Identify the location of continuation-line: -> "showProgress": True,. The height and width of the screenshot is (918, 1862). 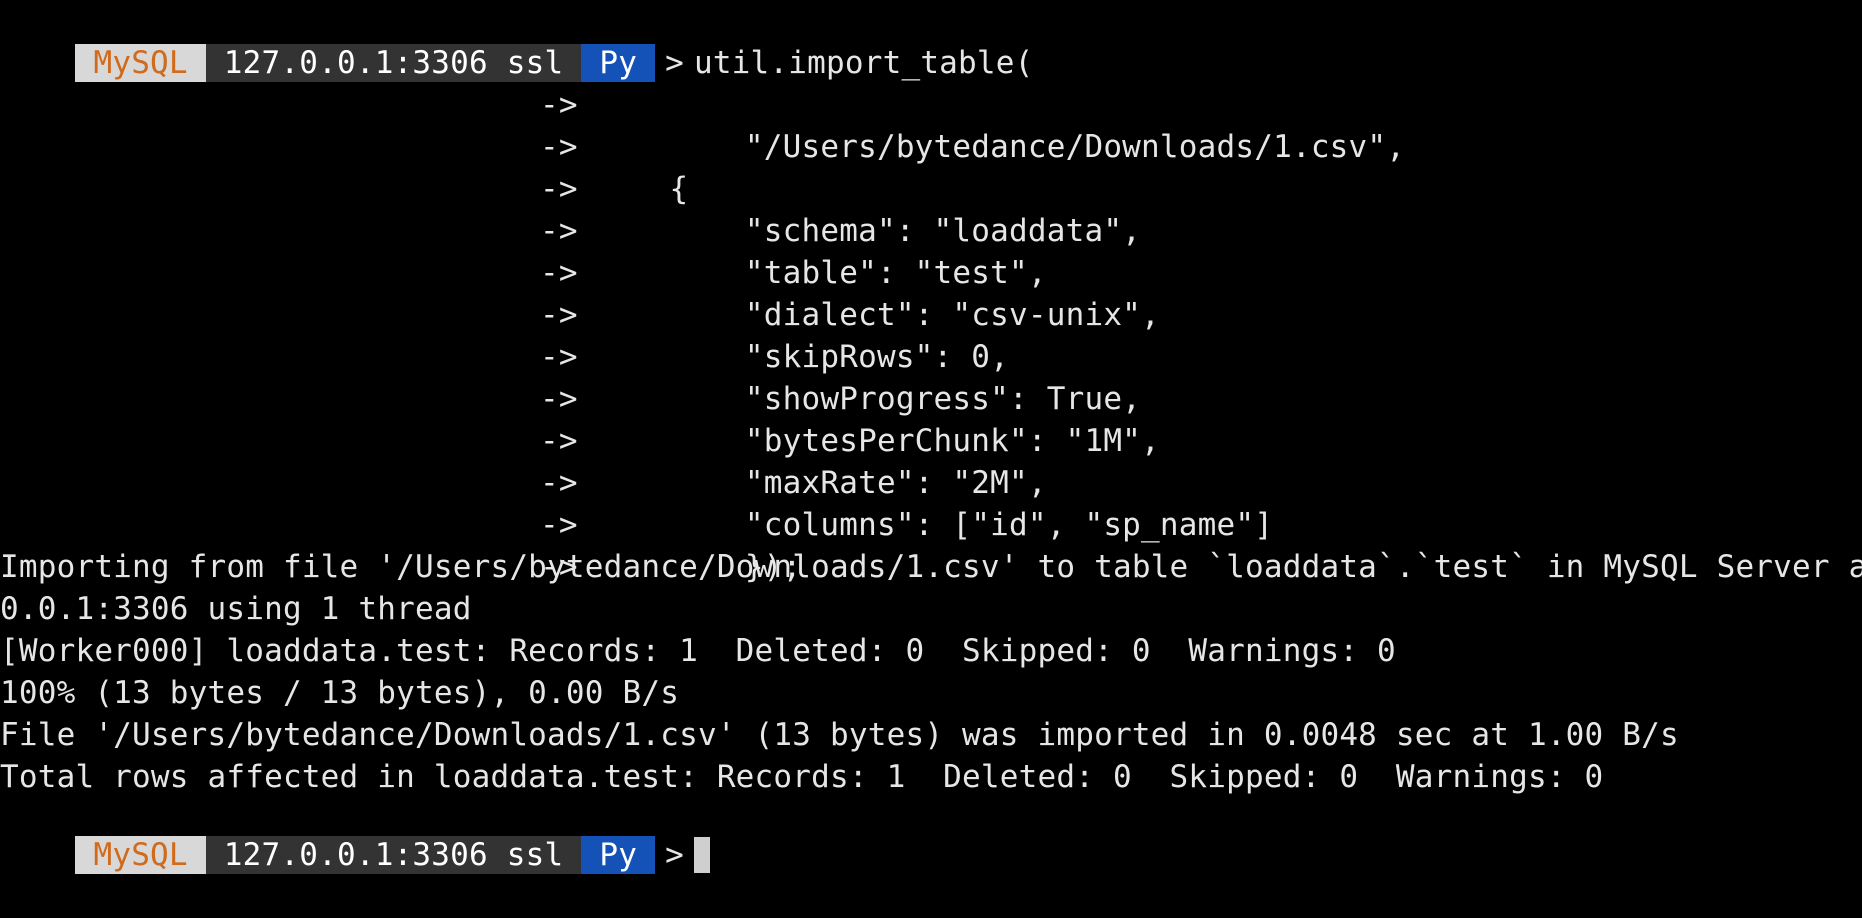
(931, 355).